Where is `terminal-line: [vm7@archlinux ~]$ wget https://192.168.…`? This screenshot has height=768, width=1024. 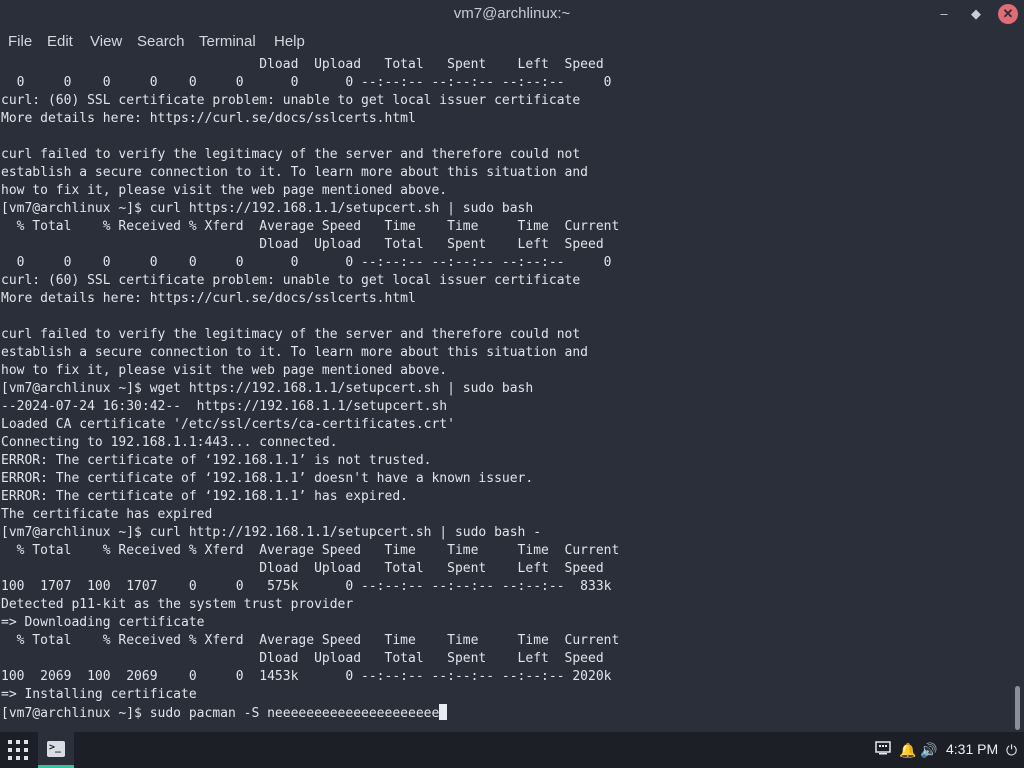
terminal-line: [vm7@archlinux ~]$ wget https://192.168.… is located at coordinates (267, 388).